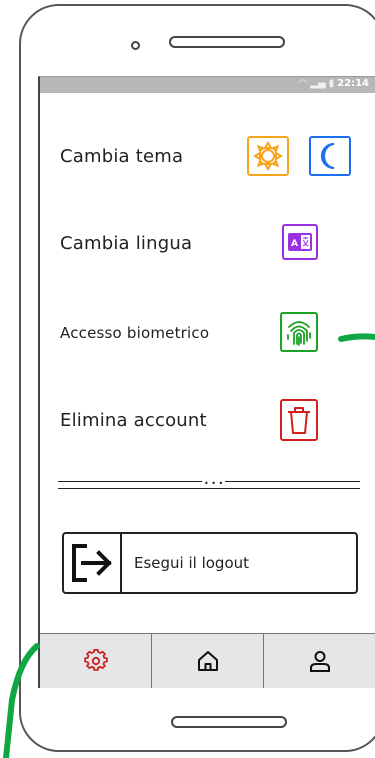 The height and width of the screenshot is (758, 375). Describe the element at coordinates (135, 333) in the screenshot. I see `biometric-label: Accesso biometrico` at that location.